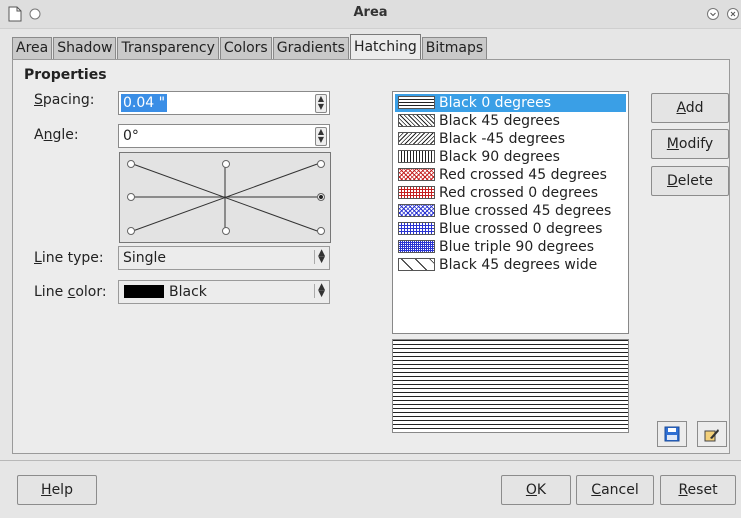  Describe the element at coordinates (131, 136) in the screenshot. I see `angle-value: 0°` at that location.